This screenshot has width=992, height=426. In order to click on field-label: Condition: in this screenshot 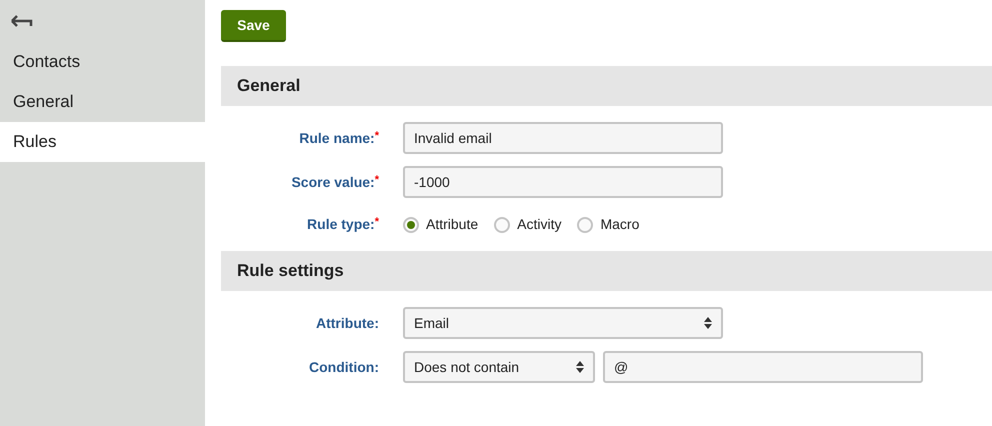, I will do `click(344, 367)`.